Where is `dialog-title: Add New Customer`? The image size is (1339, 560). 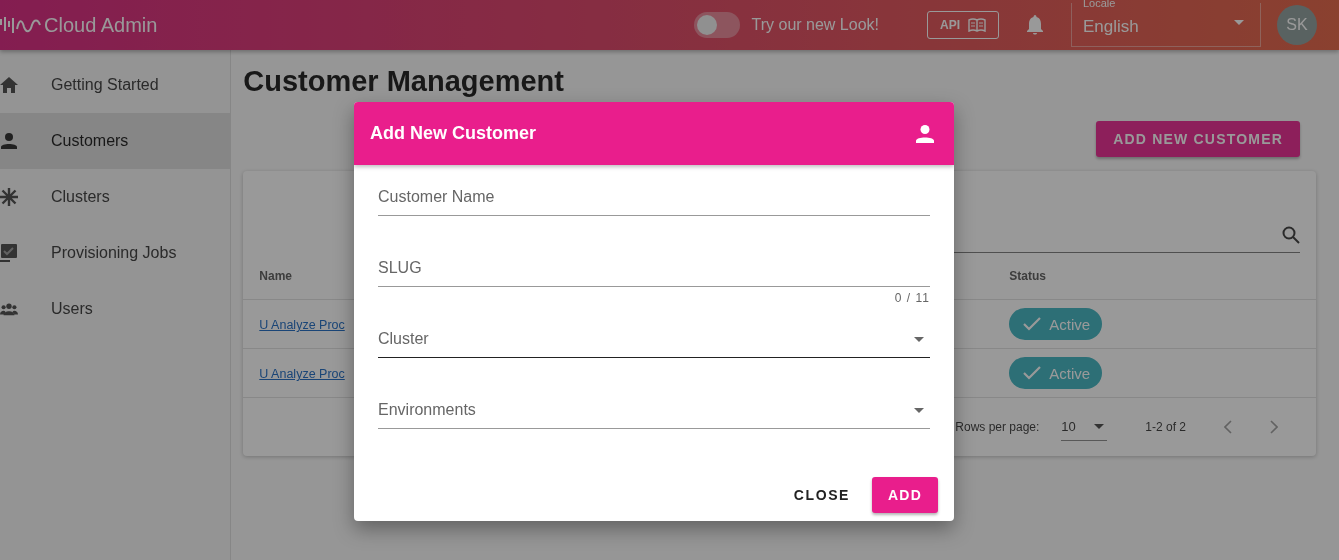 dialog-title: Add New Customer is located at coordinates (453, 133).